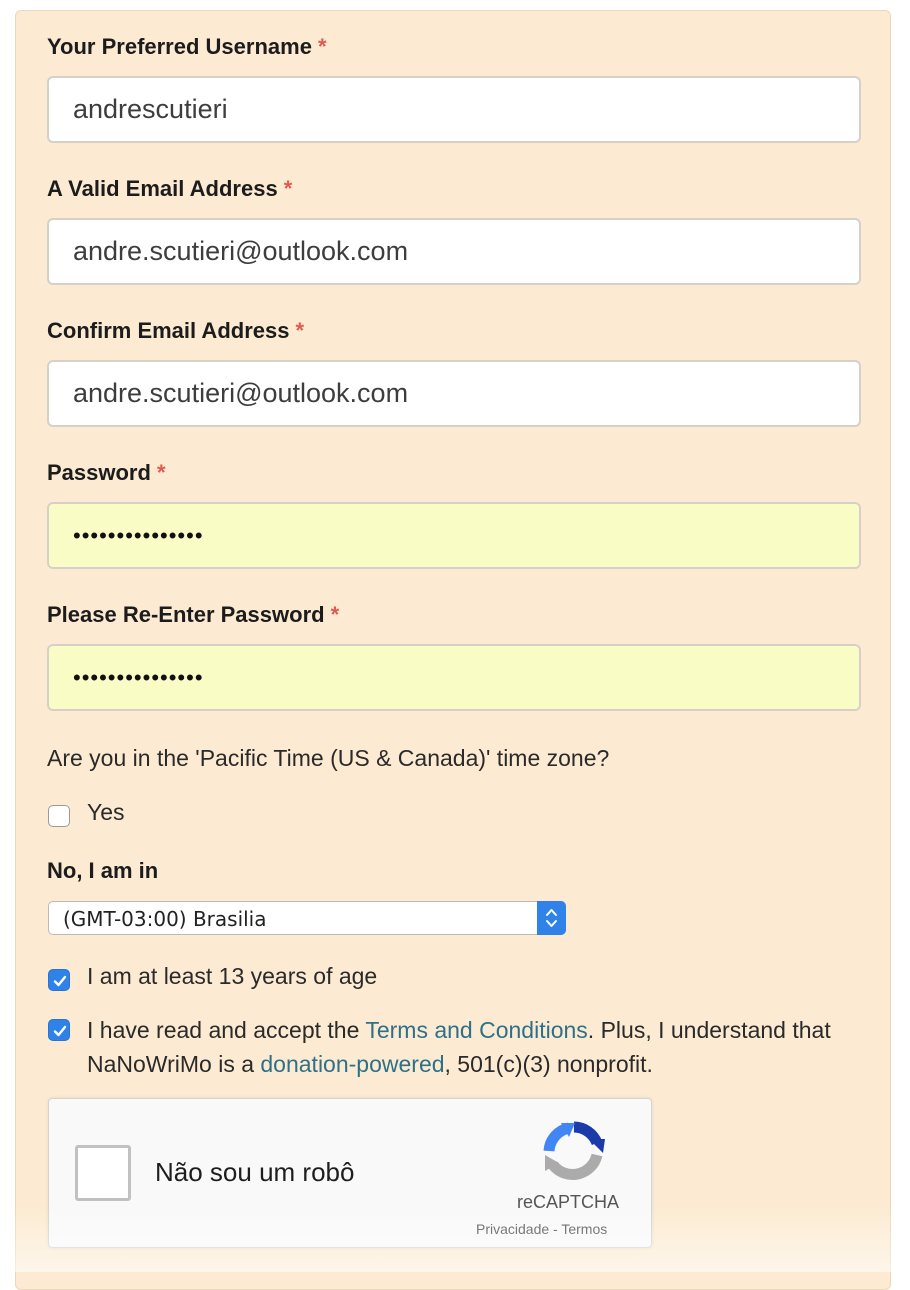 This screenshot has width=910, height=1290. I want to click on password-confirm-input, so click(454, 677).